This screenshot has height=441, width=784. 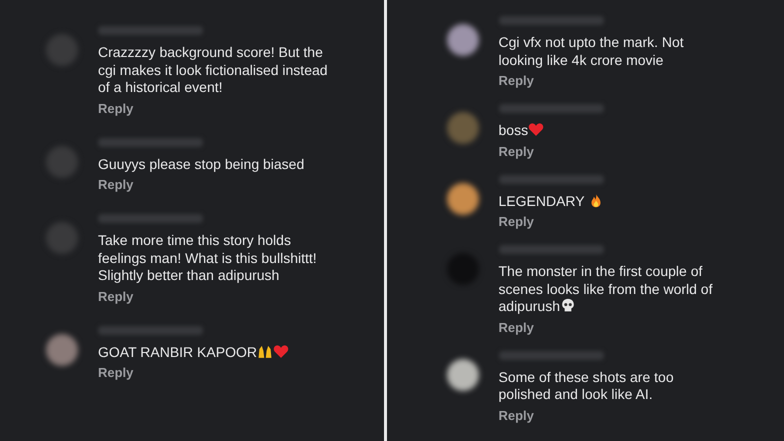 I want to click on comment-text: boss, so click(x=609, y=131).